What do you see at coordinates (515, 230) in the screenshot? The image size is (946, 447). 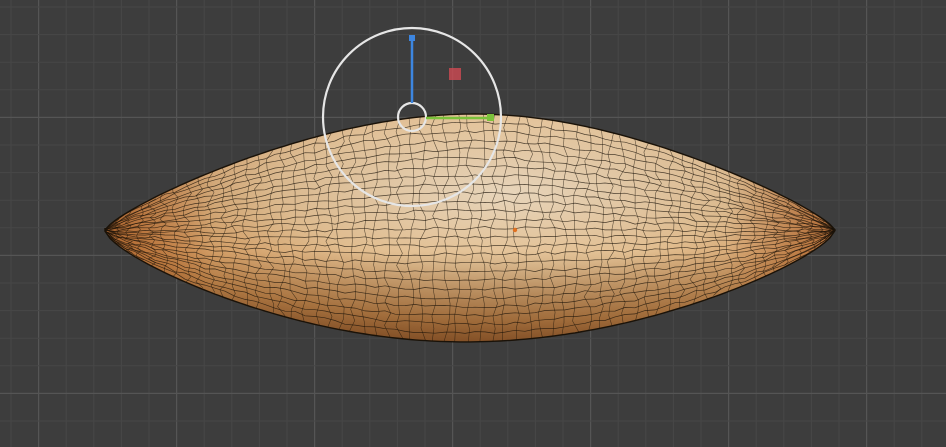 I see `object-origin-point` at bounding box center [515, 230].